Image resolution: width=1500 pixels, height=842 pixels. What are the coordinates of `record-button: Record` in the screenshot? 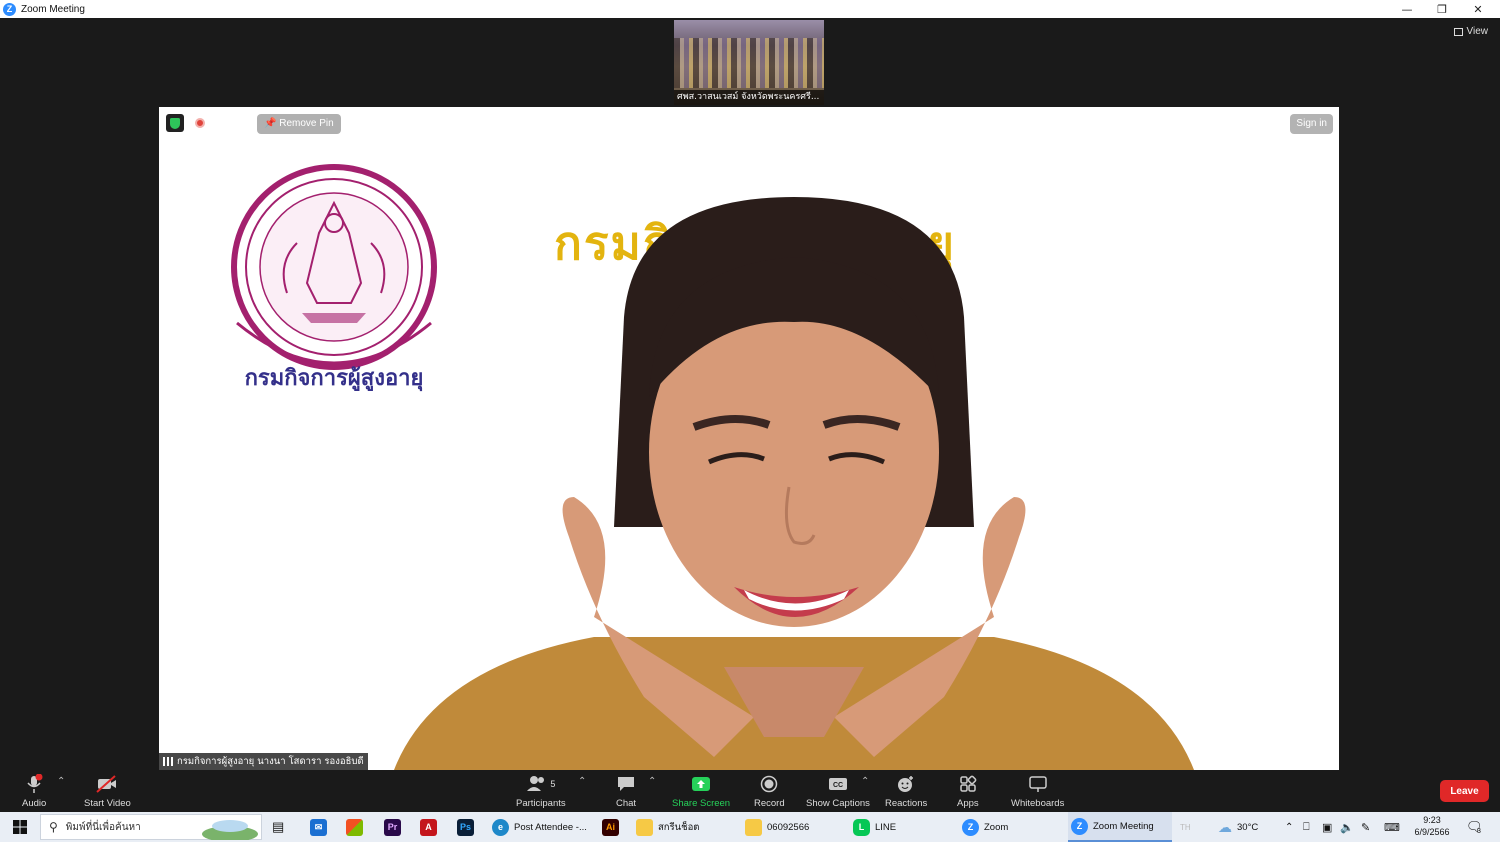 It's located at (769, 791).